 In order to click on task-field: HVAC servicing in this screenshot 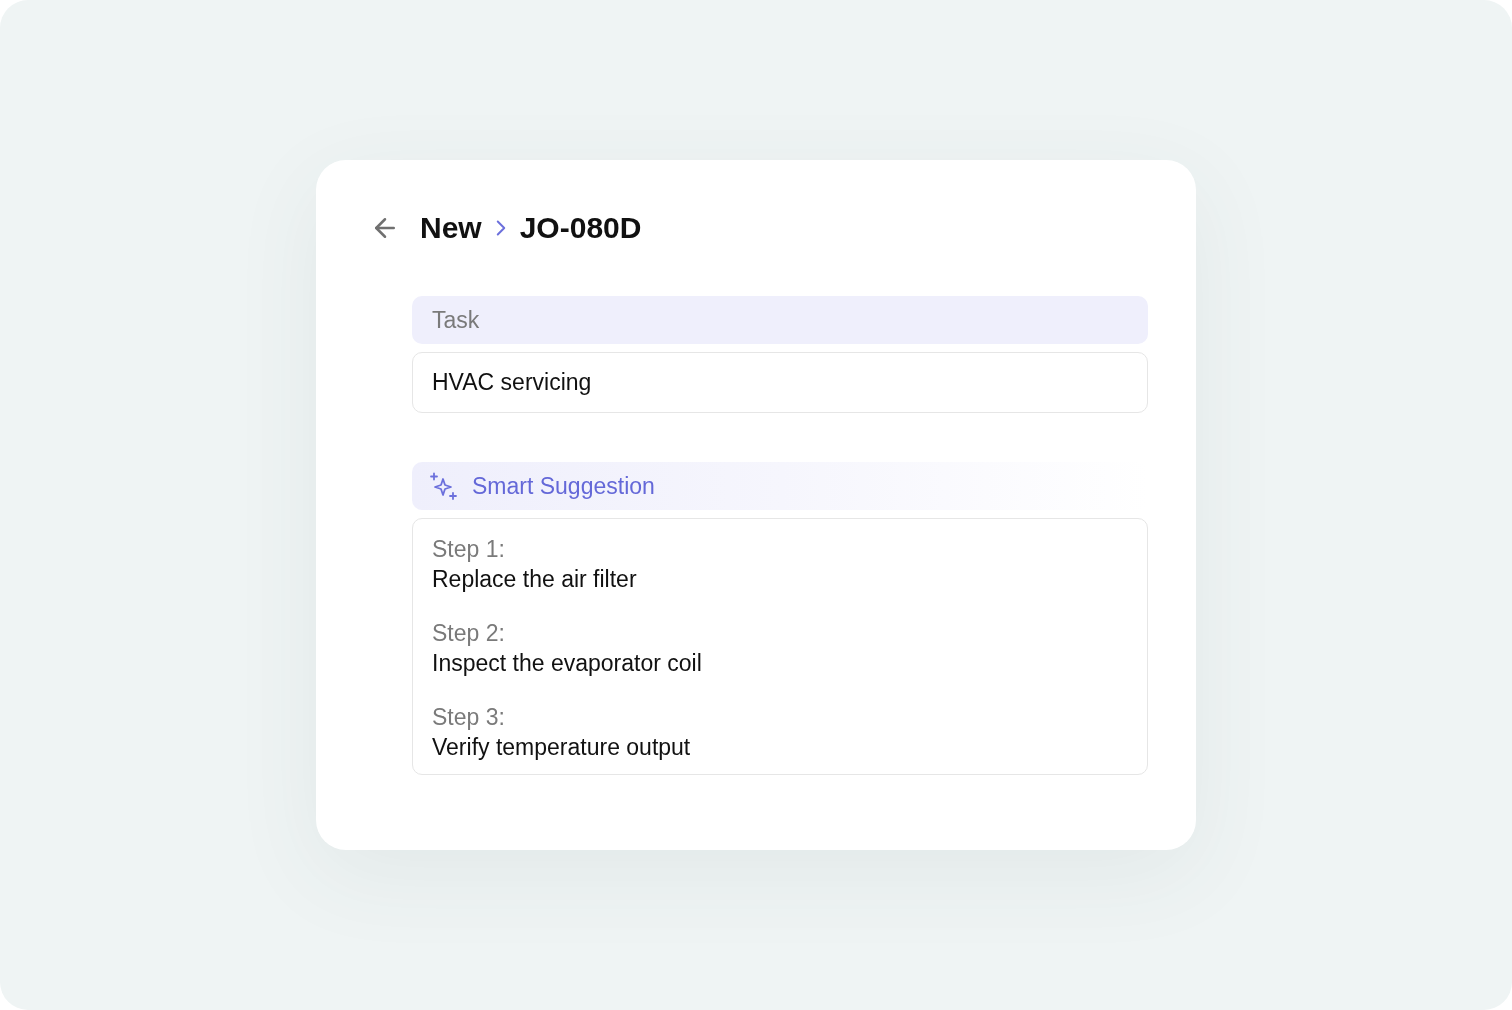, I will do `click(780, 382)`.